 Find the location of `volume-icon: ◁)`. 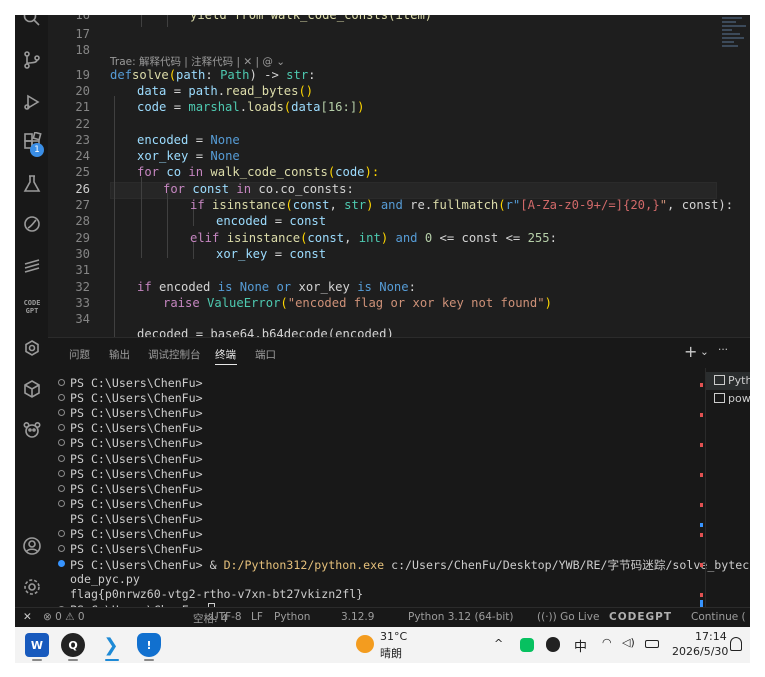

volume-icon: ◁) is located at coordinates (628, 642).